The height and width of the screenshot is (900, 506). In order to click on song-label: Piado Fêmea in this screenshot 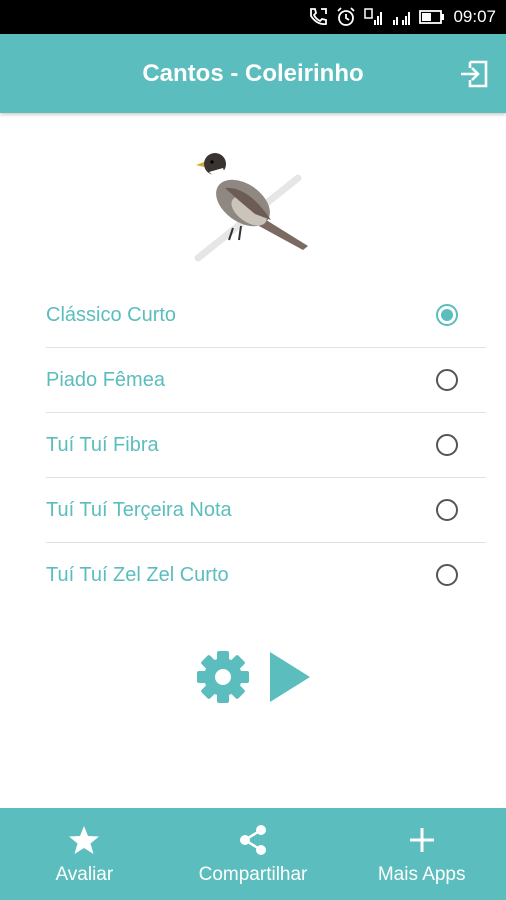, I will do `click(105, 380)`.